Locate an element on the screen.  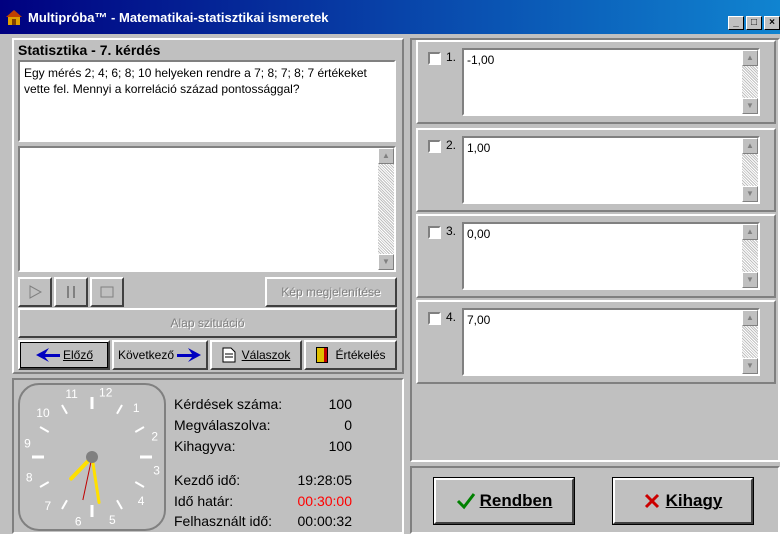
skipped-value: 100 is located at coordinates (340, 446).